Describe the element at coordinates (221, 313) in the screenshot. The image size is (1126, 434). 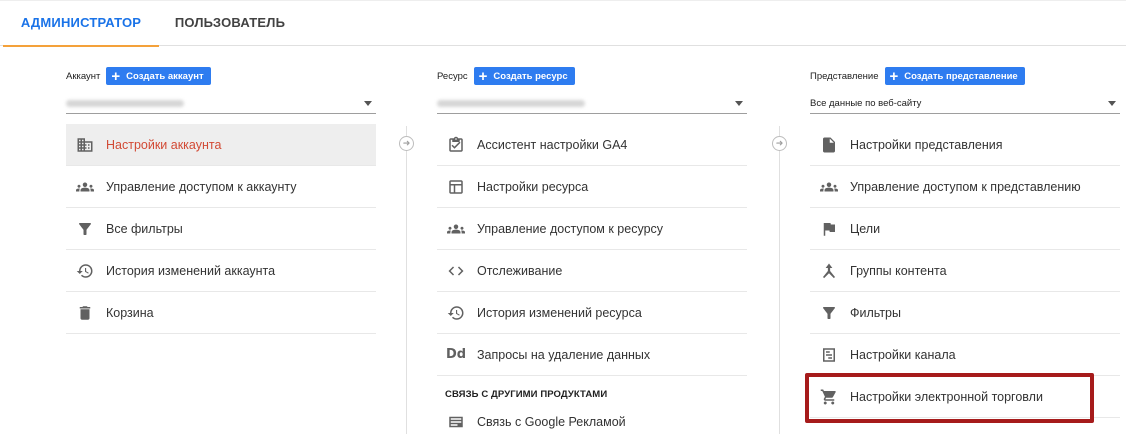
I see `trash-item: Корзина` at that location.